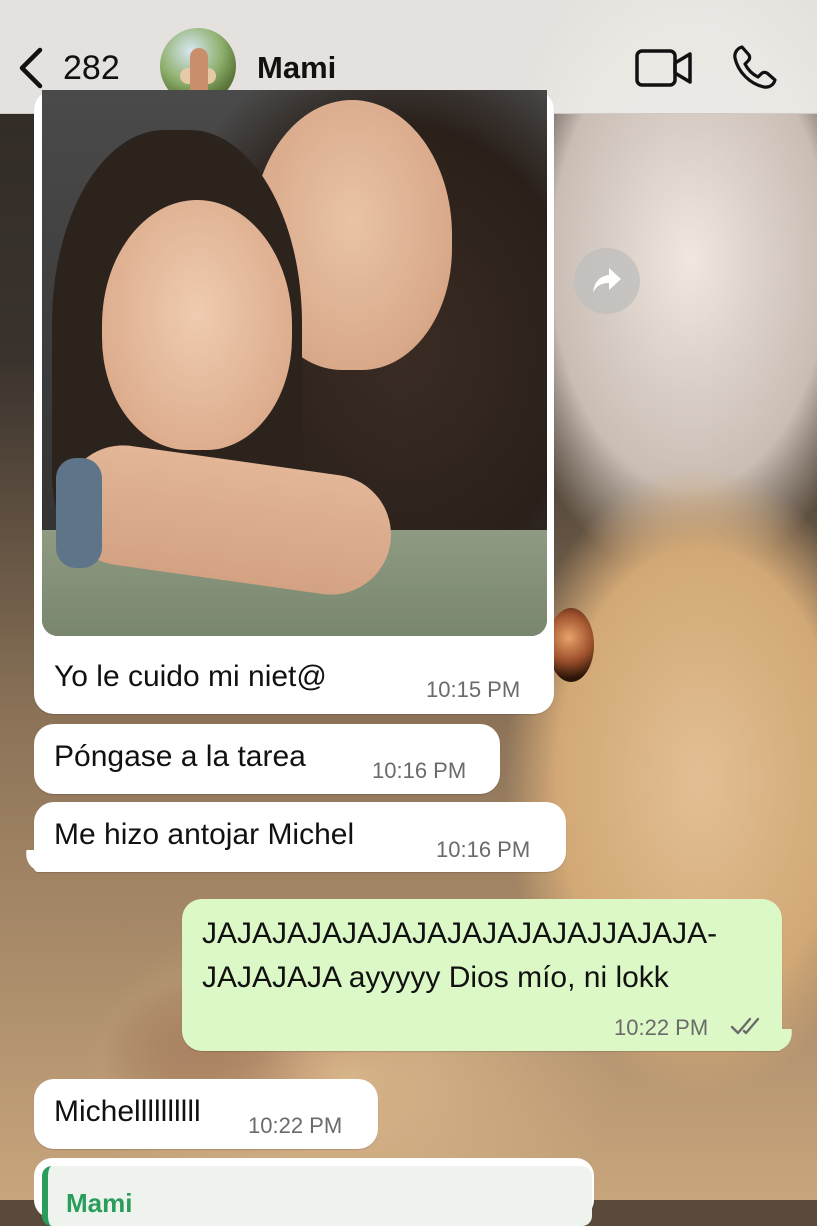 Image resolution: width=817 pixels, height=1226 pixels. I want to click on phone-icon, so click(755, 67).